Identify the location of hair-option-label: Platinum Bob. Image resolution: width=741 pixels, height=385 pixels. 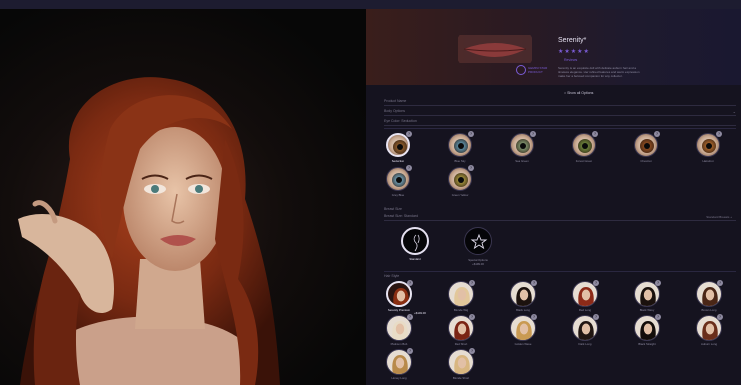
(399, 344).